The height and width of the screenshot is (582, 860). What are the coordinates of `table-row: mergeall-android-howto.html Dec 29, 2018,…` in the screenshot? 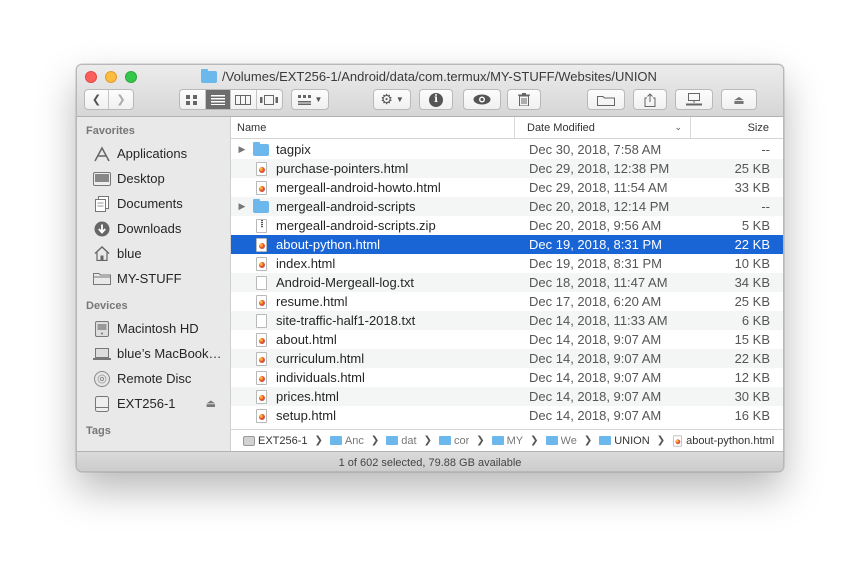 It's located at (507, 187).